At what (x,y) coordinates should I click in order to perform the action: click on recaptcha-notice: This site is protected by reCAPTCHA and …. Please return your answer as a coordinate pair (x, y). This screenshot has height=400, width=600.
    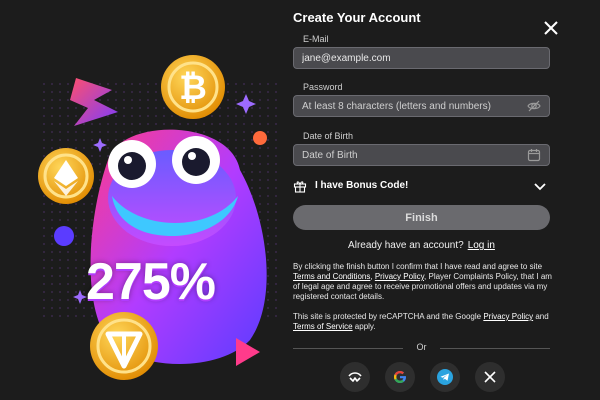
    Looking at the image, I should click on (424, 322).